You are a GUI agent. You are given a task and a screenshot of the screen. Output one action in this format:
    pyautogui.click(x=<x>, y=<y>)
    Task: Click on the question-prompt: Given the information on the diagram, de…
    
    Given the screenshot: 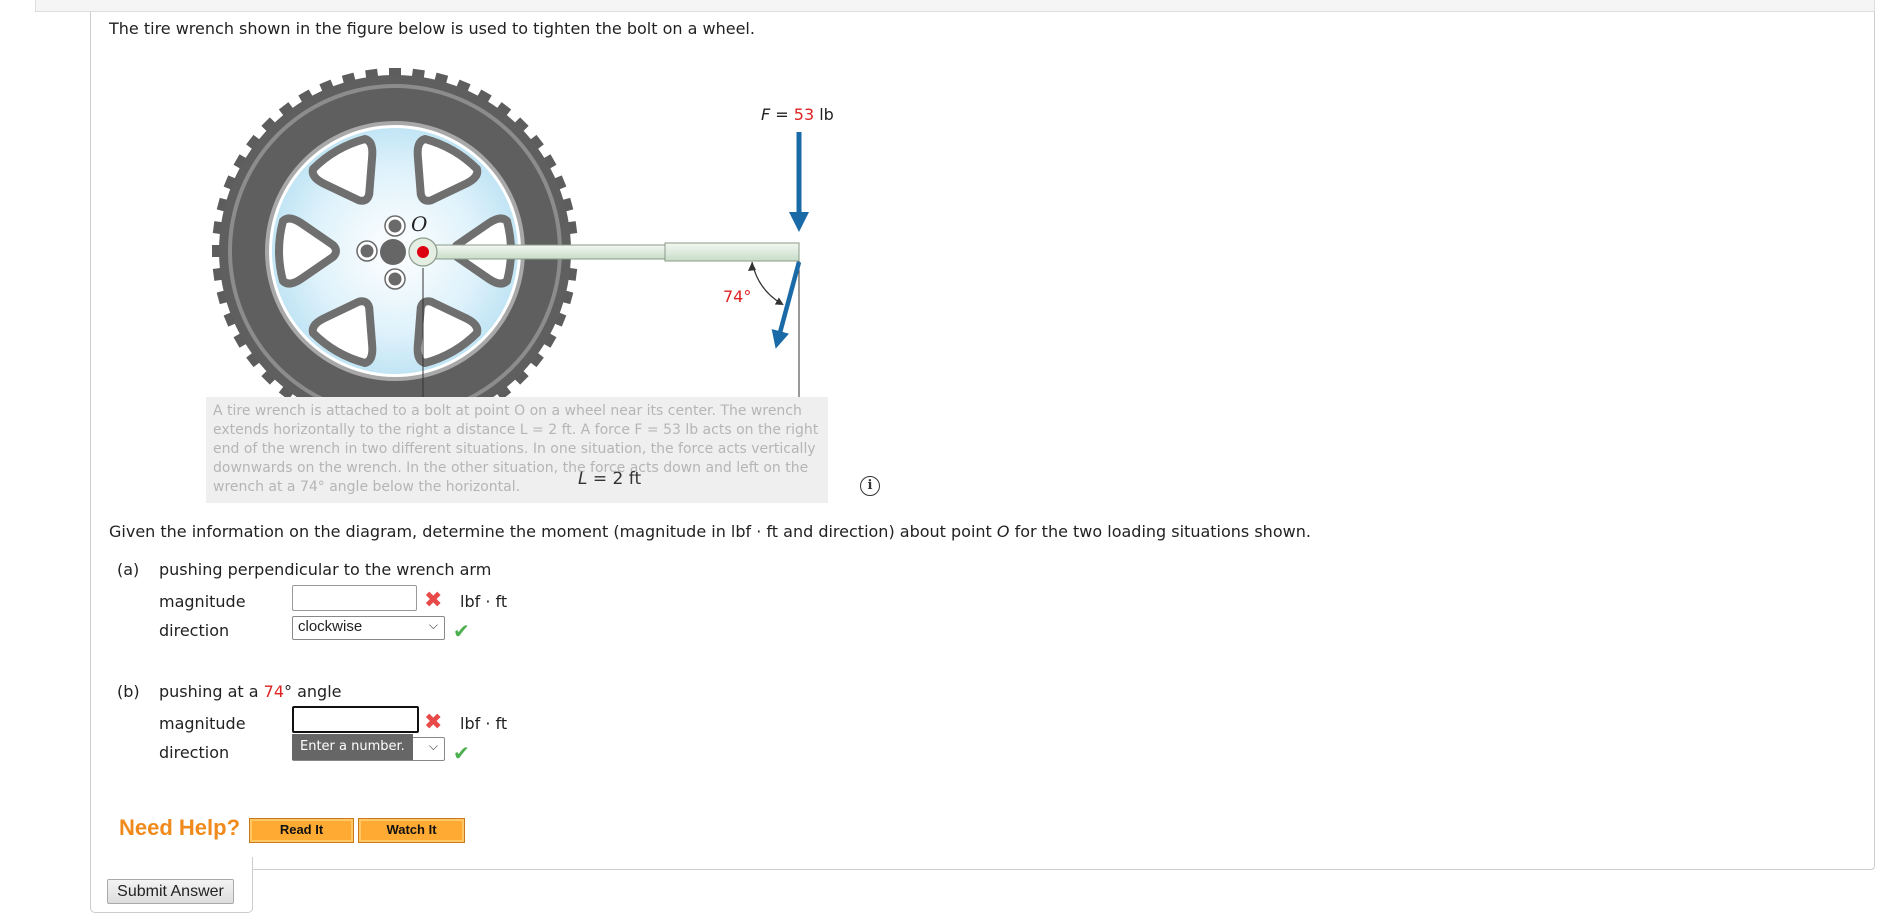 What is the action you would take?
    pyautogui.click(x=710, y=531)
    